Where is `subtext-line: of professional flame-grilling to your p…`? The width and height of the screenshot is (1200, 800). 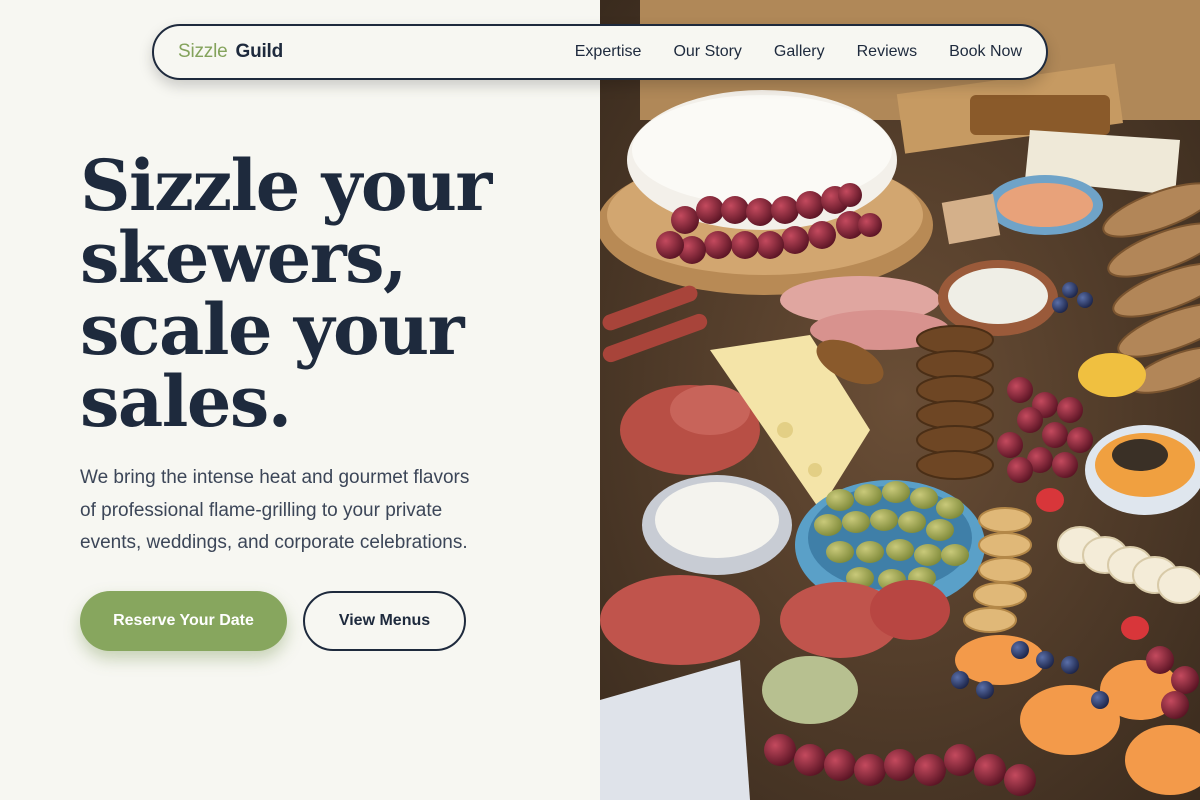 subtext-line: of professional flame-grilling to your p… is located at coordinates (261, 510).